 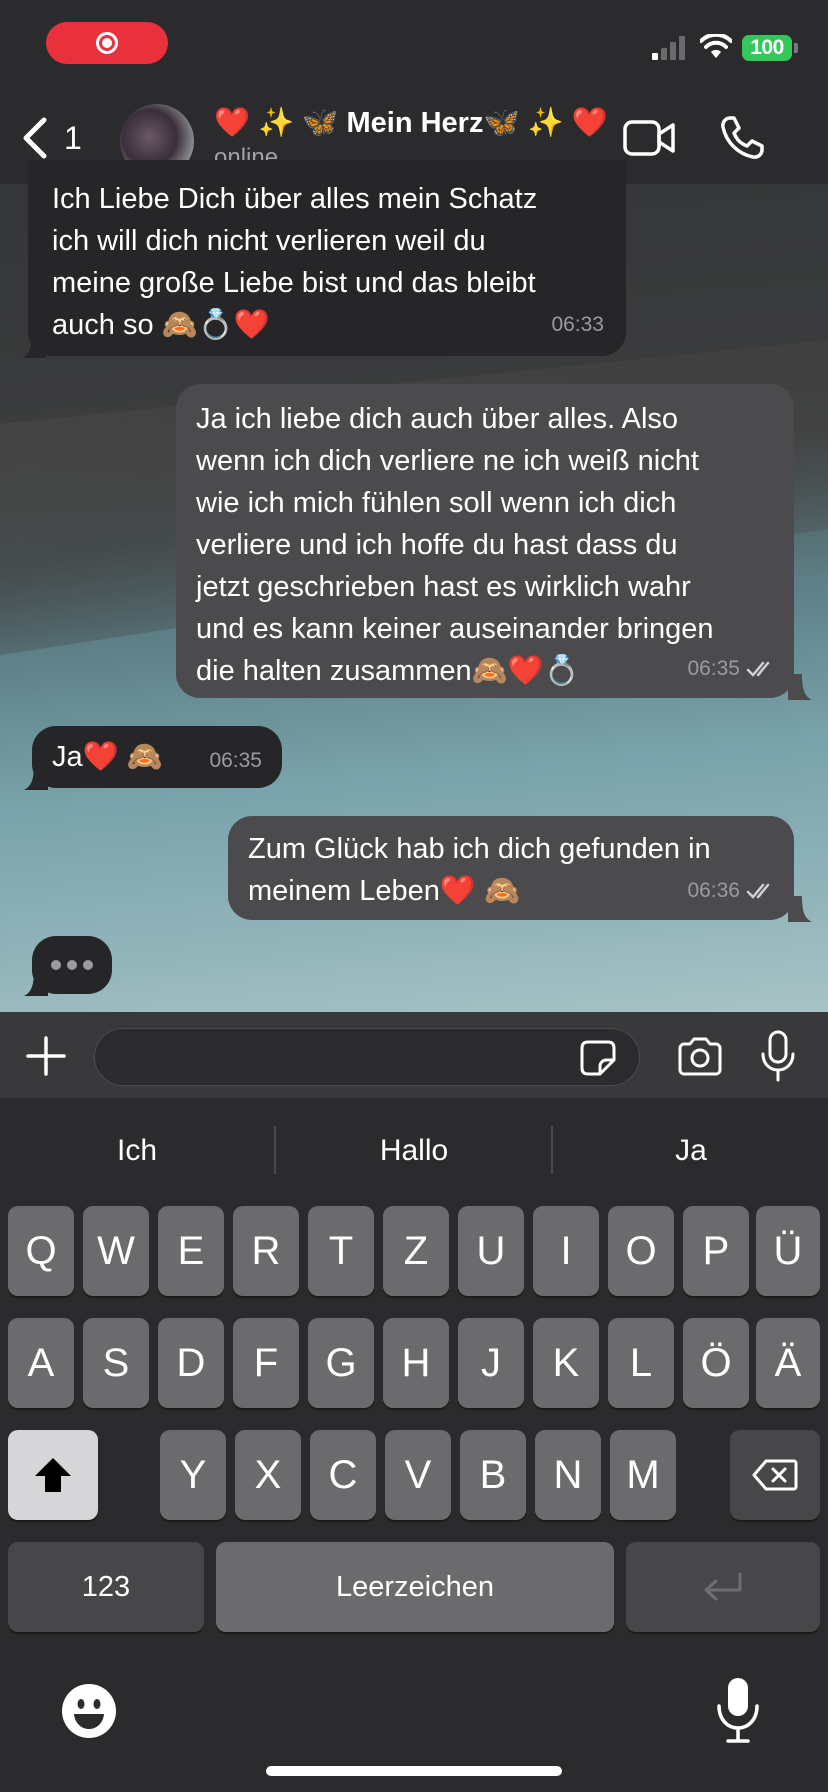 I want to click on phone-icon, so click(x=742, y=138).